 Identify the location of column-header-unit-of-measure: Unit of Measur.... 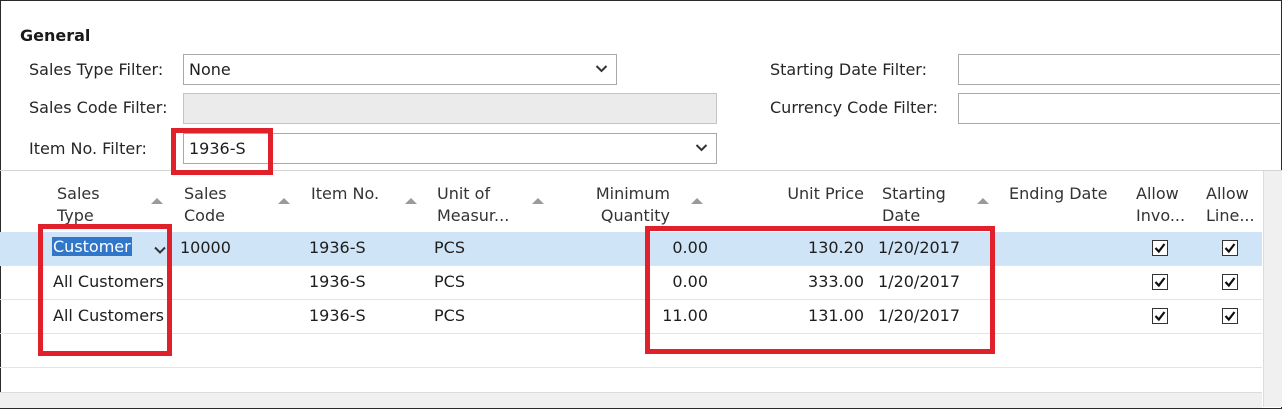
(473, 205).